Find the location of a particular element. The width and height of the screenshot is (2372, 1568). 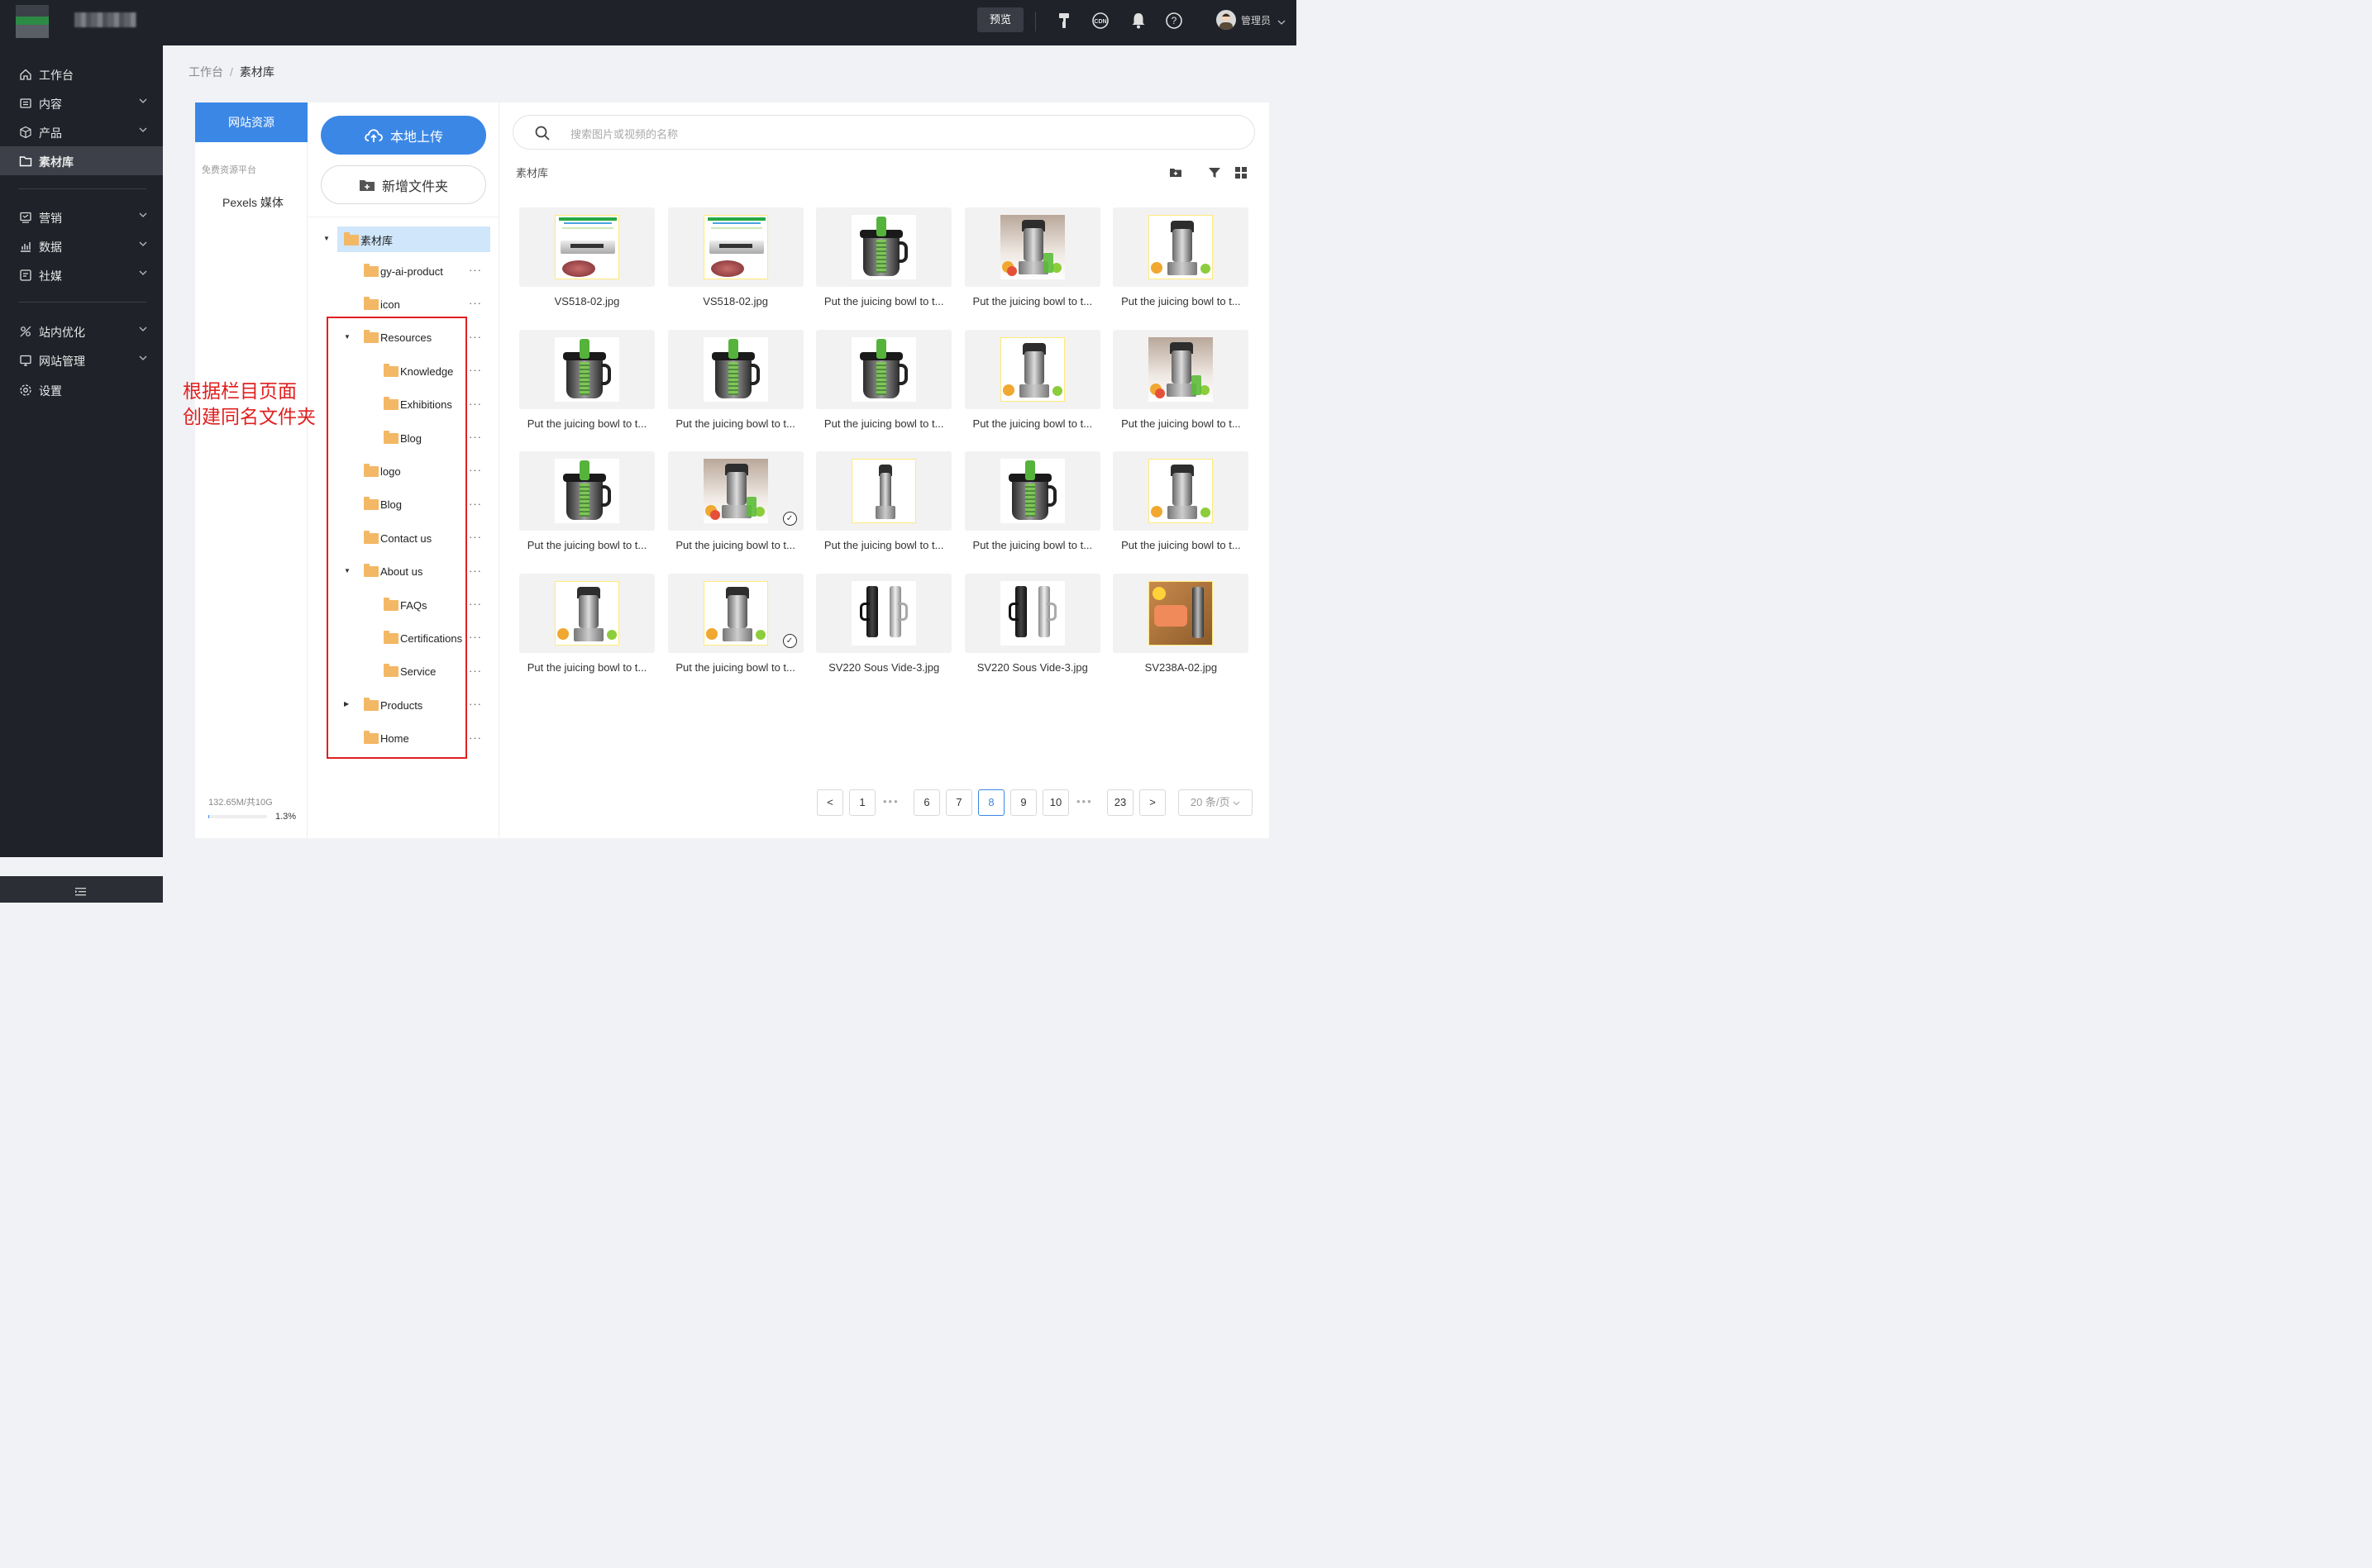

pagination-page: 8 is located at coordinates (992, 802).